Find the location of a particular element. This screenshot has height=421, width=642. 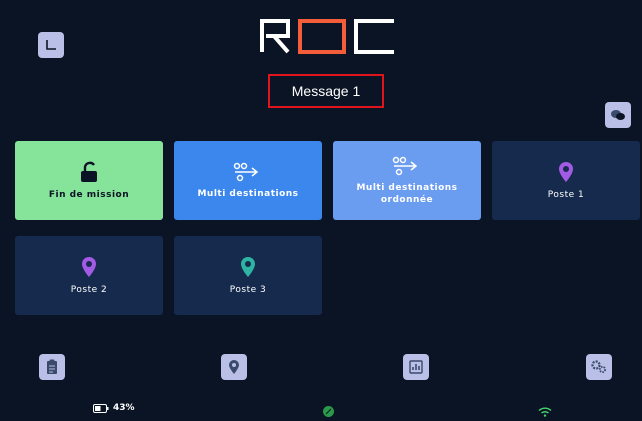

settings-button is located at coordinates (599, 367).